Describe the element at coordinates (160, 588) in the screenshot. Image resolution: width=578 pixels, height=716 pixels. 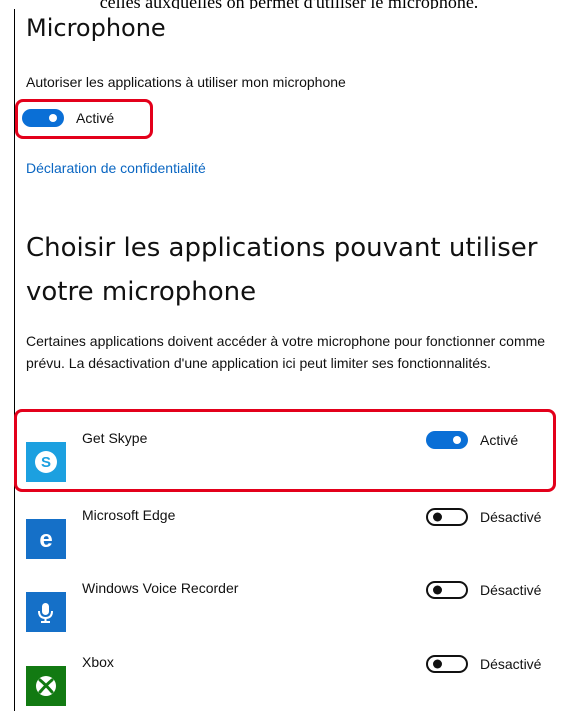
I see `app-name: Windows Voice Recorder` at that location.